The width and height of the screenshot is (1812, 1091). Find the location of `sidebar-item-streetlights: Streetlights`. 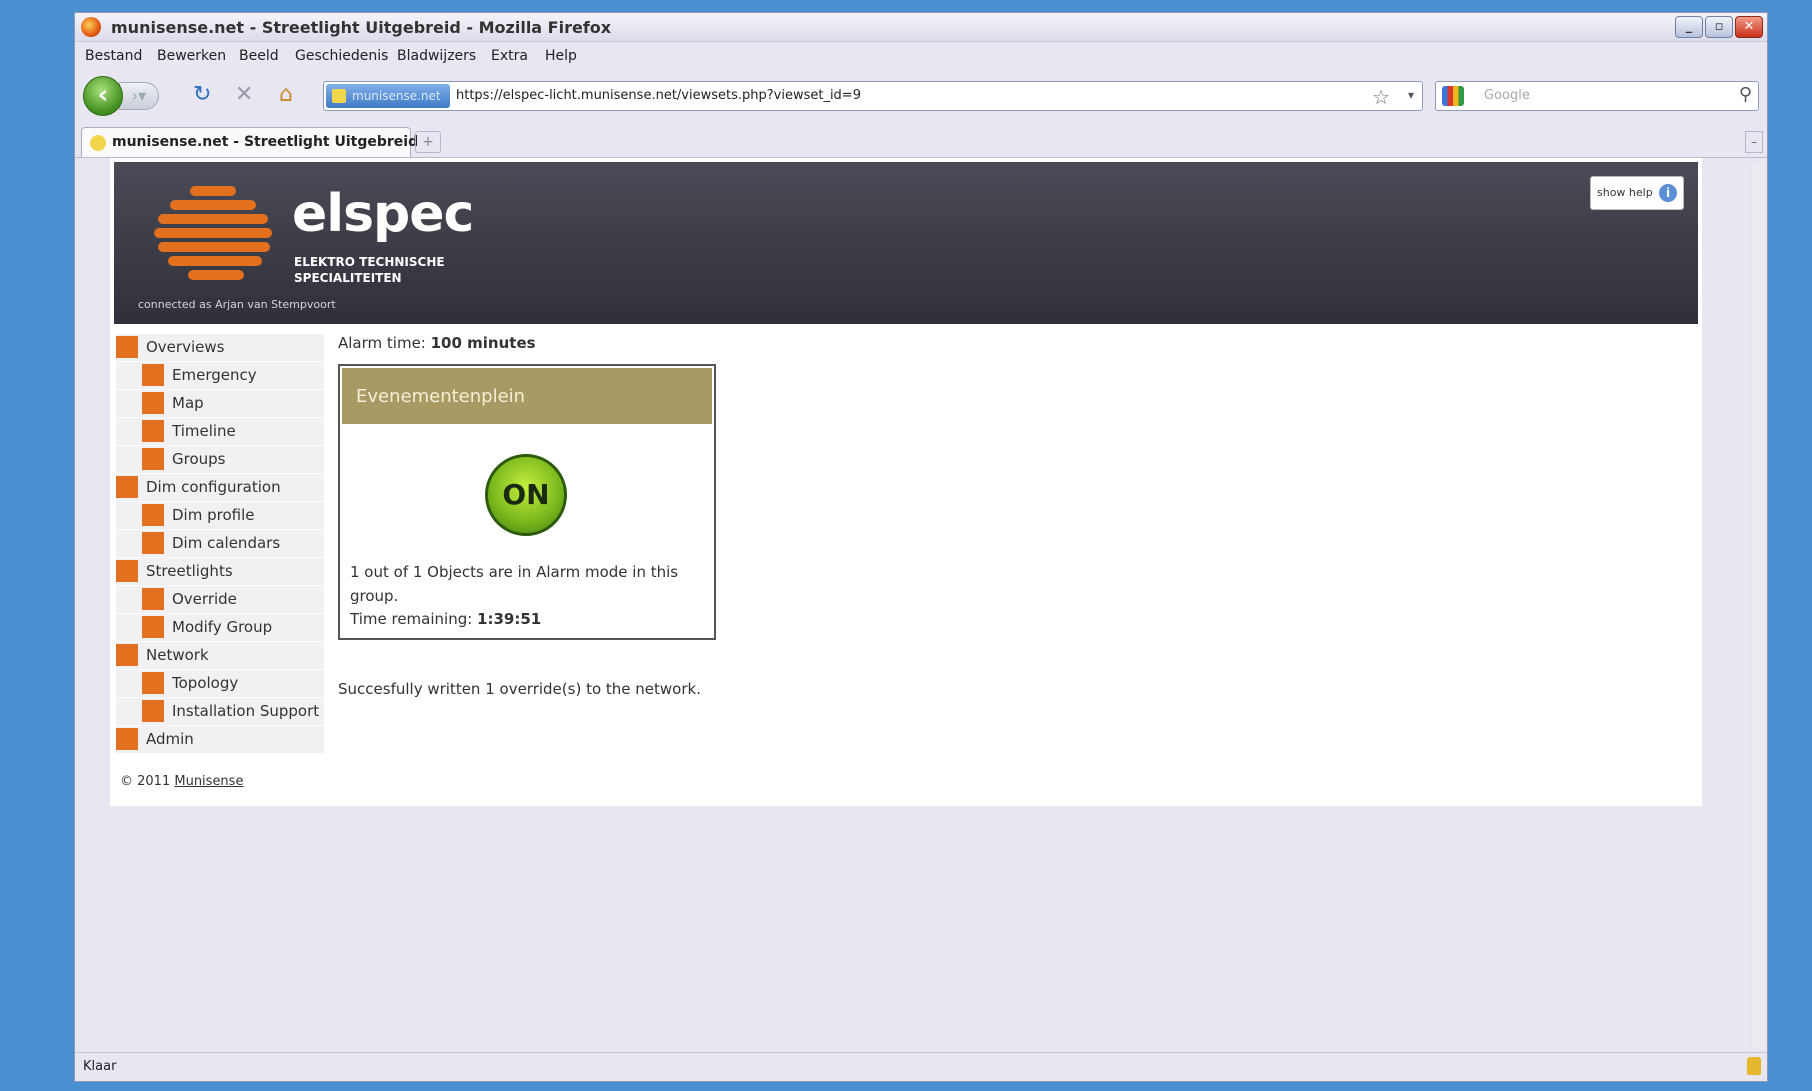

sidebar-item-streetlights: Streetlights is located at coordinates (220, 572).